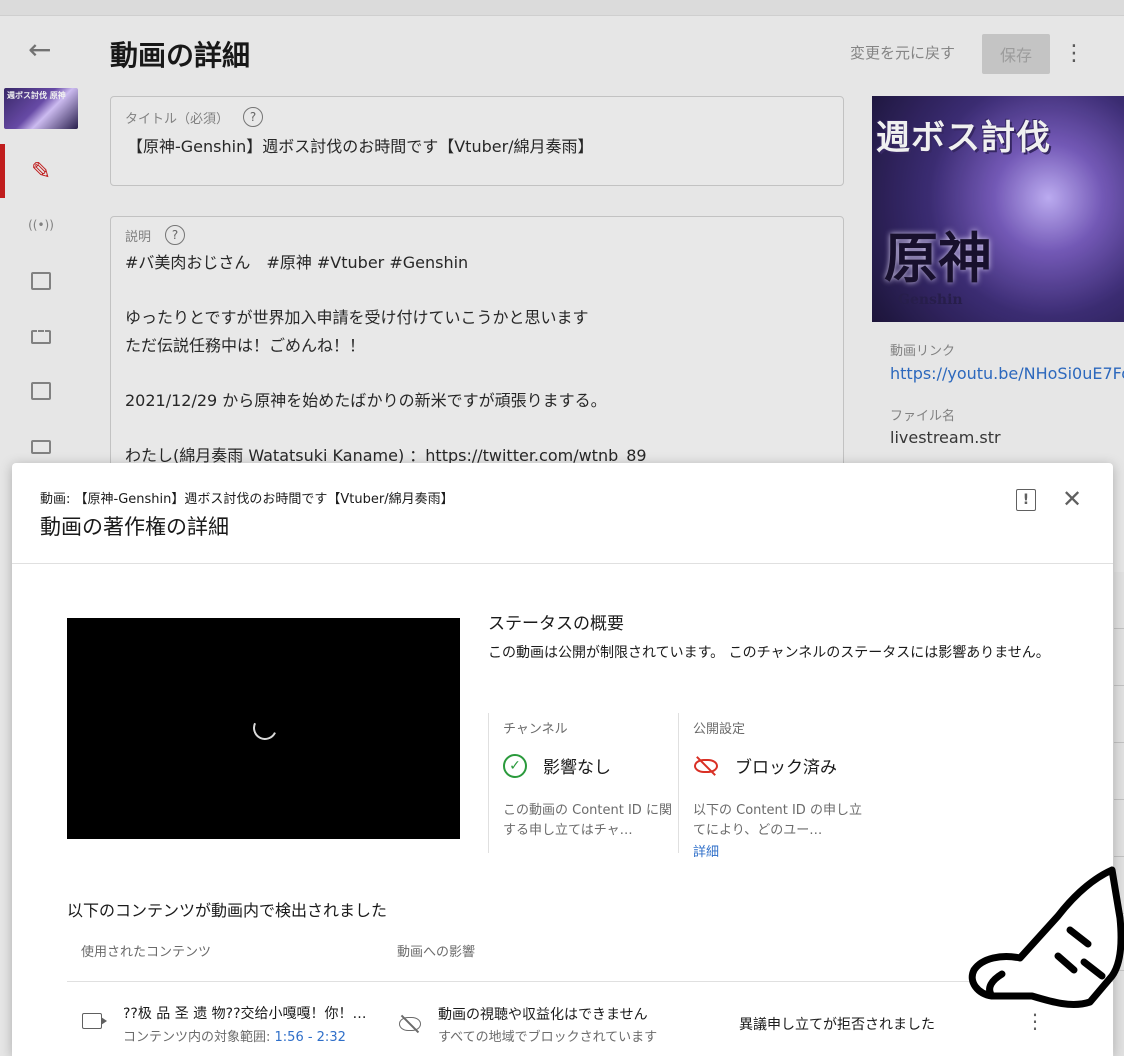 The image size is (1124, 1056). I want to click on spinner-icon, so click(265, 728).